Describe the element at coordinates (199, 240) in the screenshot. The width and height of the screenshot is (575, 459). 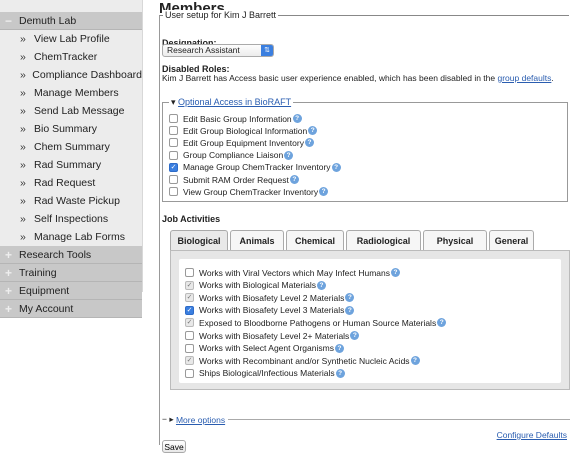
I see `tab-biological: Biological` at that location.